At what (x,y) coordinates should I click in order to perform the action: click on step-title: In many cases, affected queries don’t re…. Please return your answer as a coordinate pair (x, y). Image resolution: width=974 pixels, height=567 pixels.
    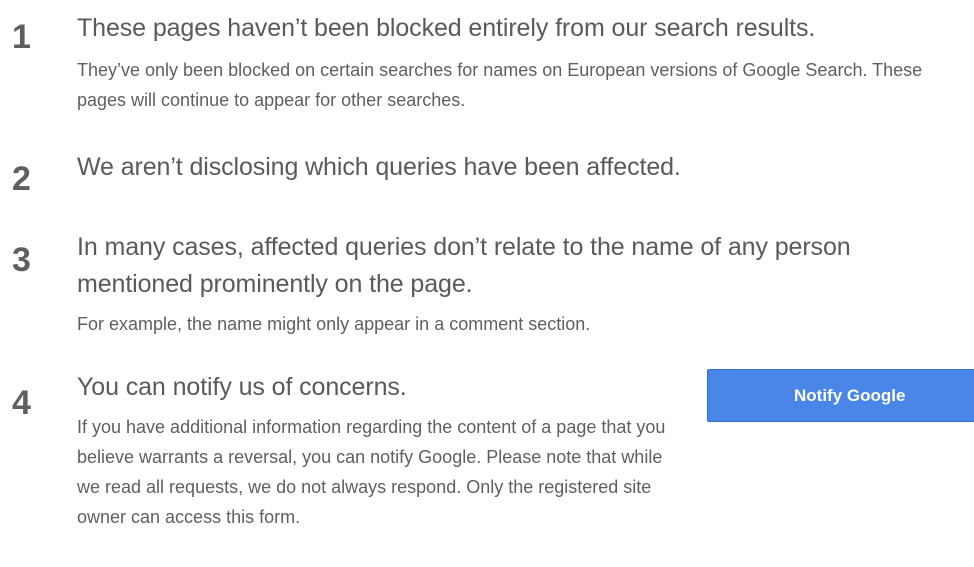
    Looking at the image, I should click on (464, 265).